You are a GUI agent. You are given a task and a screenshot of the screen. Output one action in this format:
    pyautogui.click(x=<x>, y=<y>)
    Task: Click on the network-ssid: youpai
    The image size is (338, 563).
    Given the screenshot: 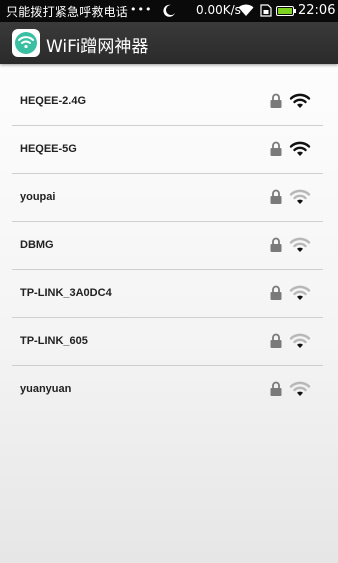 What is the action you would take?
    pyautogui.click(x=38, y=197)
    